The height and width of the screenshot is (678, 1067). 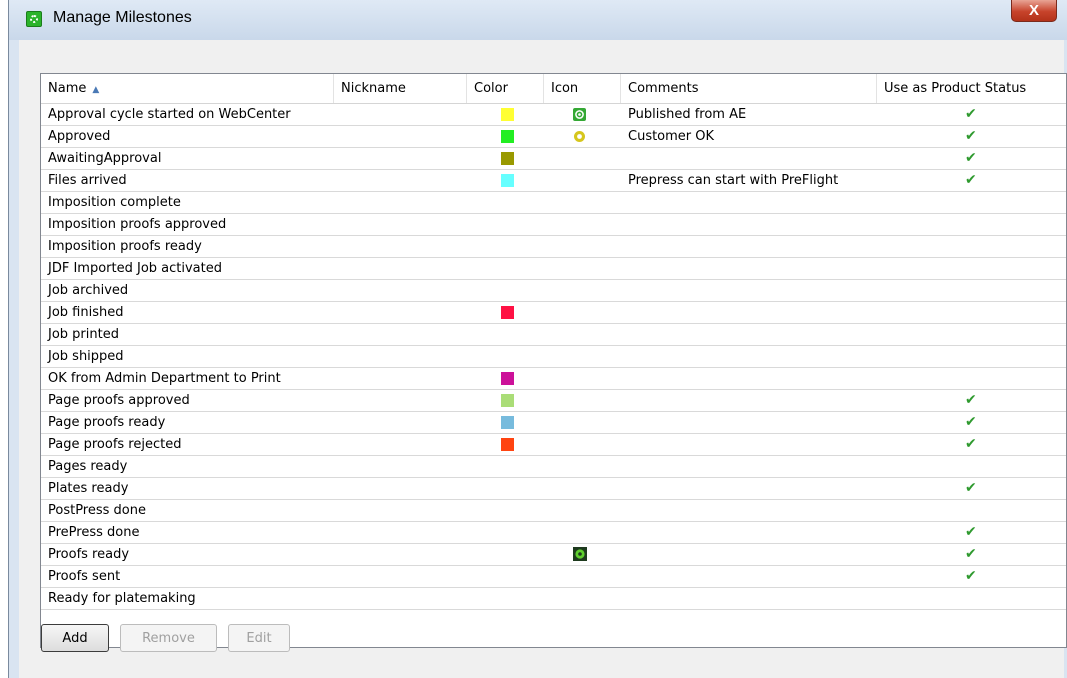 I want to click on table-row: Plates ready ✔, so click(x=553, y=489).